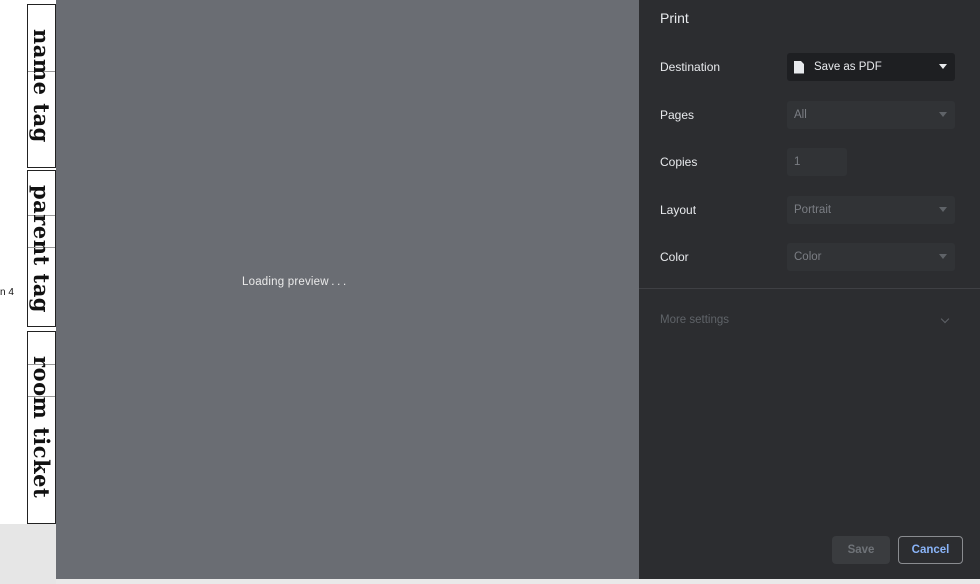  I want to click on background-document: name tag parent tag room ticket n 4, so click(28, 292).